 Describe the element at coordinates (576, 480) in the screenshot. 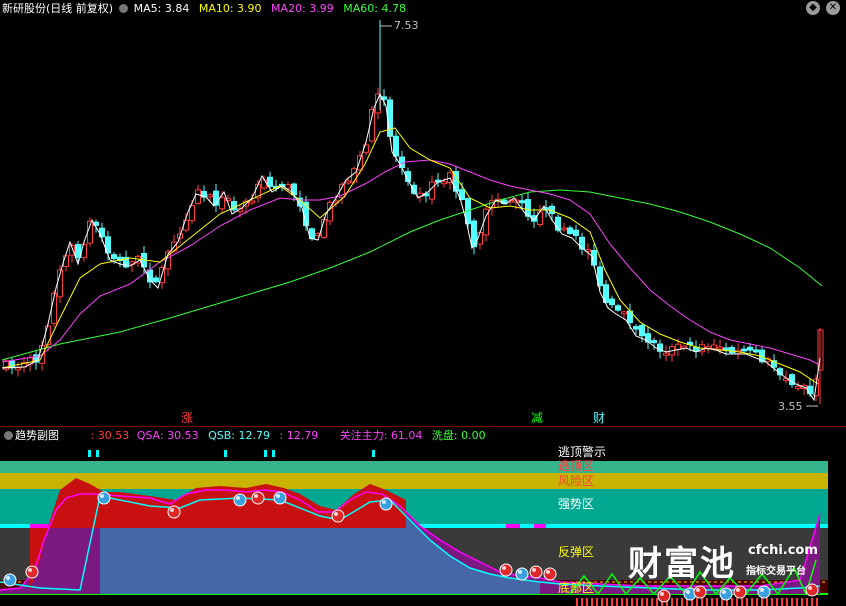

I see `zone-label-zone3: 风险区` at that location.